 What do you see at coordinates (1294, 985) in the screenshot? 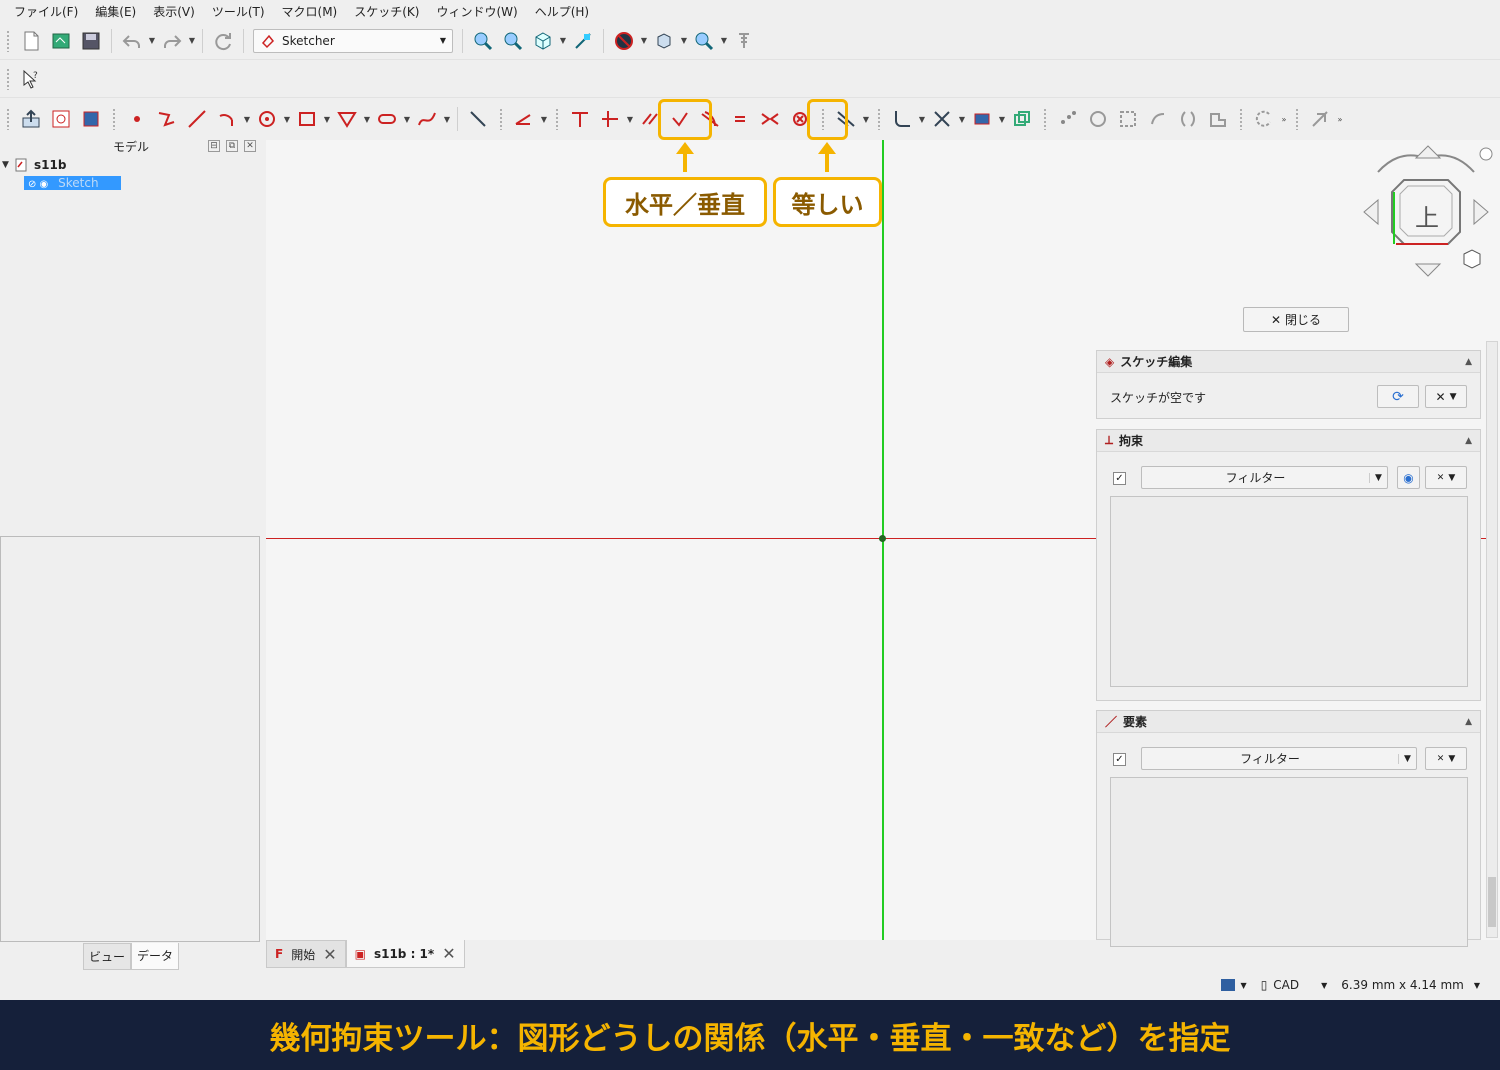
I see `navigation-style-button: ▯ CAD ▼` at bounding box center [1294, 985].